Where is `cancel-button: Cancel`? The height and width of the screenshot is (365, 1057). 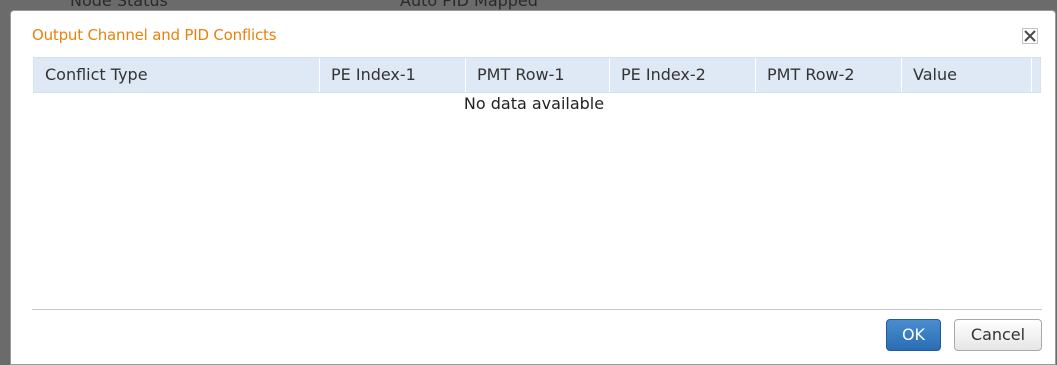
cancel-button: Cancel is located at coordinates (998, 335).